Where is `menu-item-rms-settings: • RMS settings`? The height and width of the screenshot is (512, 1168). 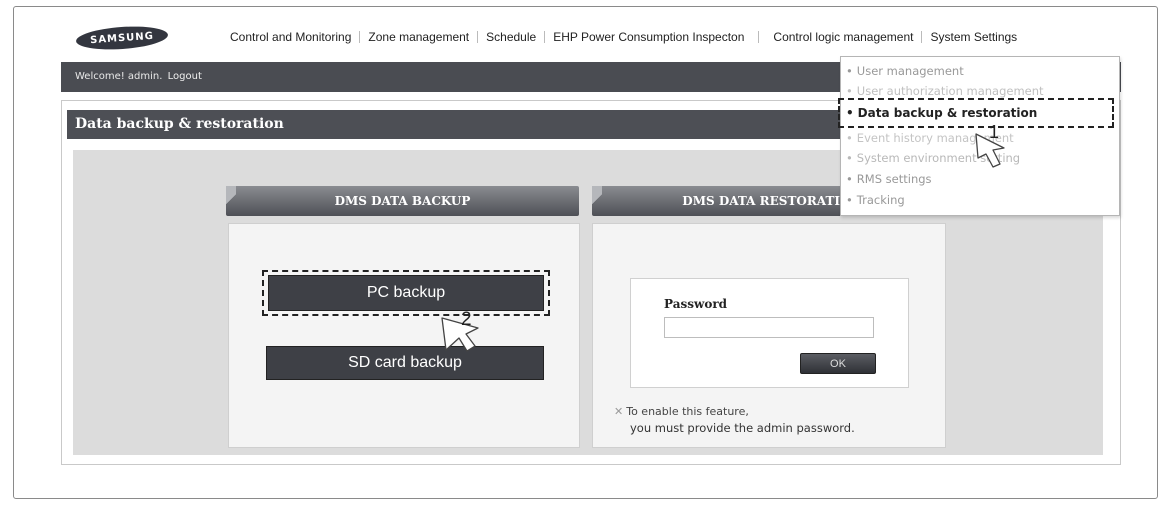 menu-item-rms-settings: • RMS settings is located at coordinates (889, 179).